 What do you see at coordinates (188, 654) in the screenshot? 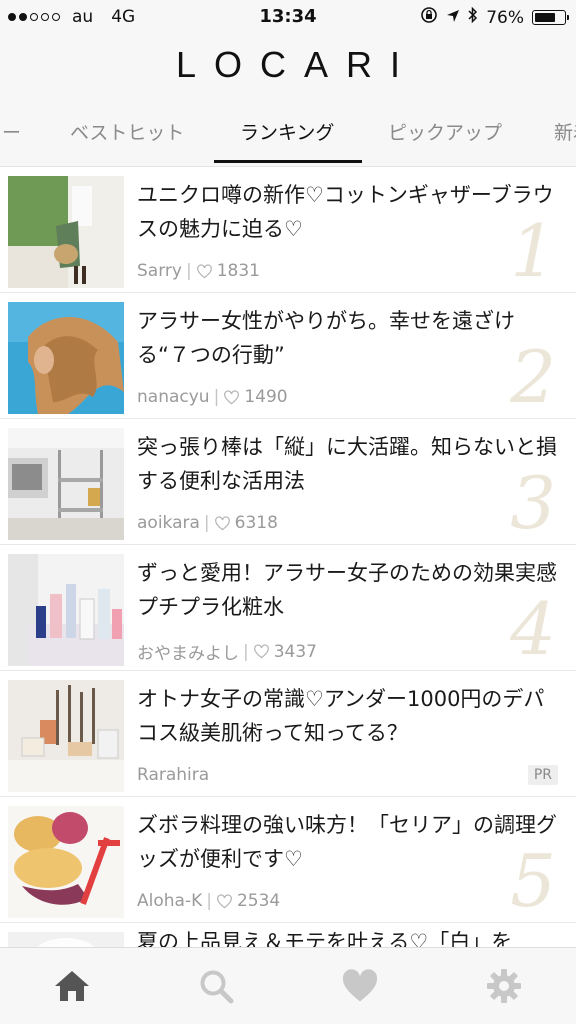
I see `author-name: おやまみよし` at bounding box center [188, 654].